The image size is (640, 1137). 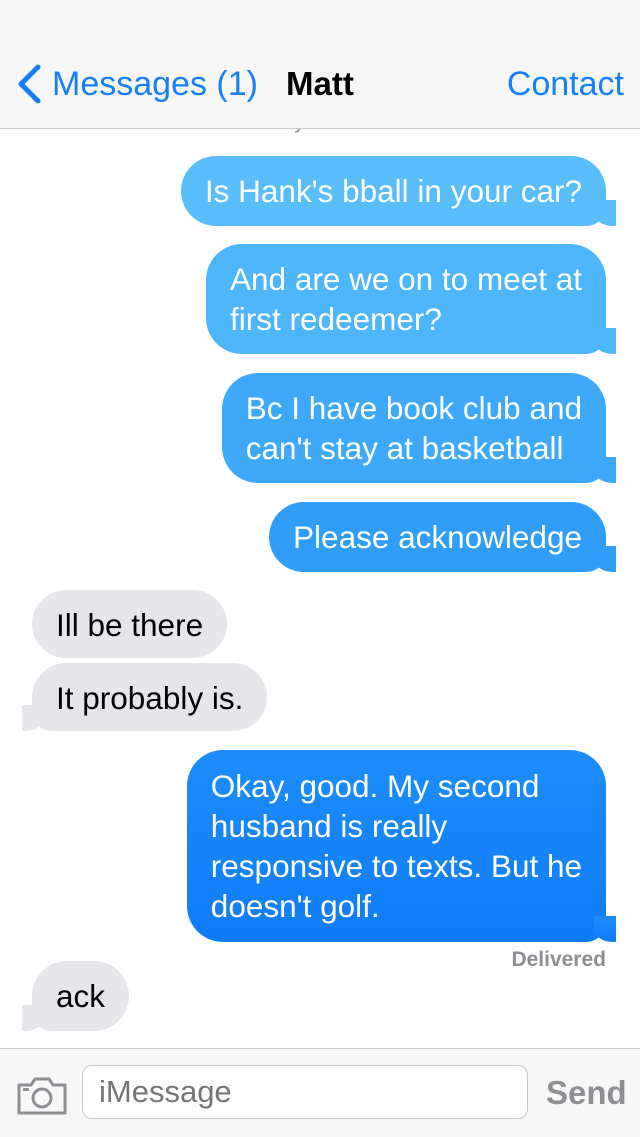 What do you see at coordinates (558, 959) in the screenshot?
I see `delivery-status: Delivered` at bounding box center [558, 959].